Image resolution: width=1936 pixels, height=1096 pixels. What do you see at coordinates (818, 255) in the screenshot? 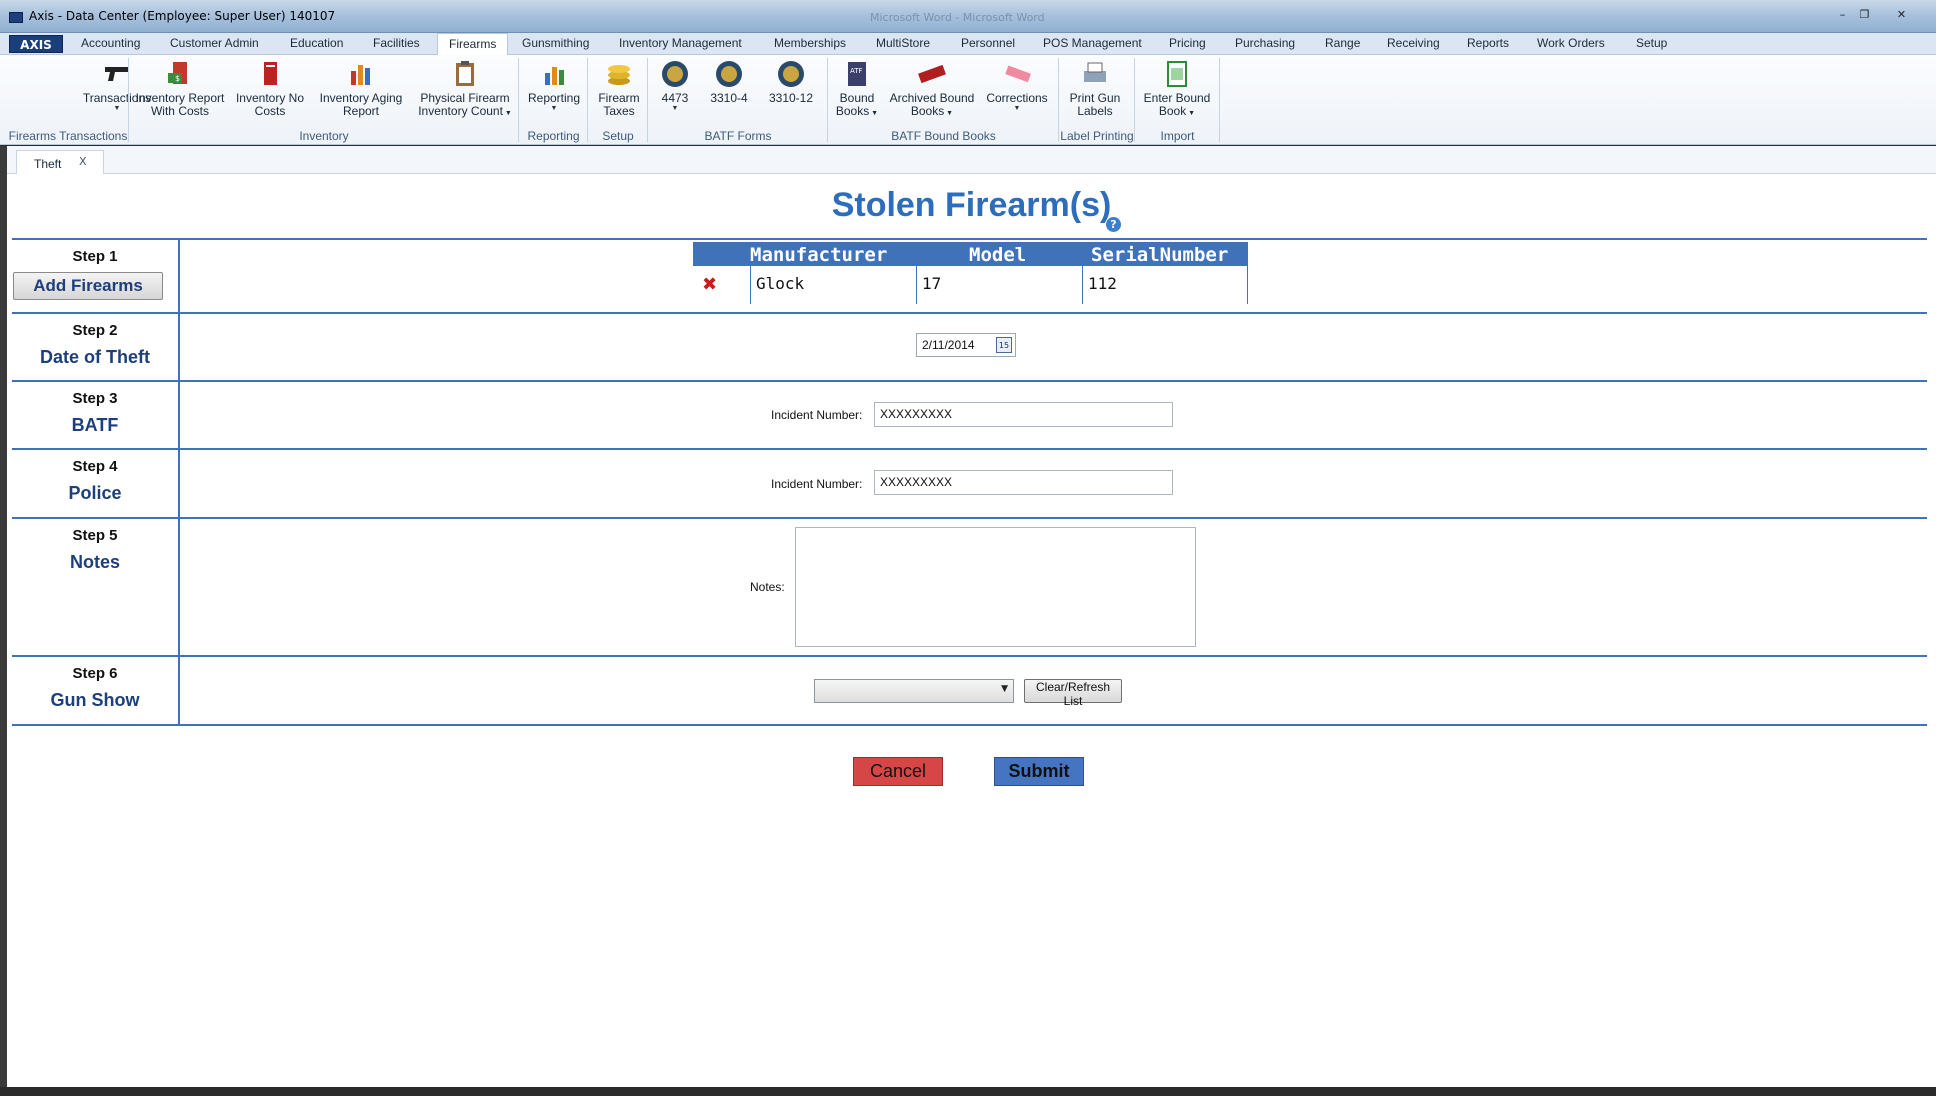
I see `column-header-manufacturer: Manufacturer` at bounding box center [818, 255].